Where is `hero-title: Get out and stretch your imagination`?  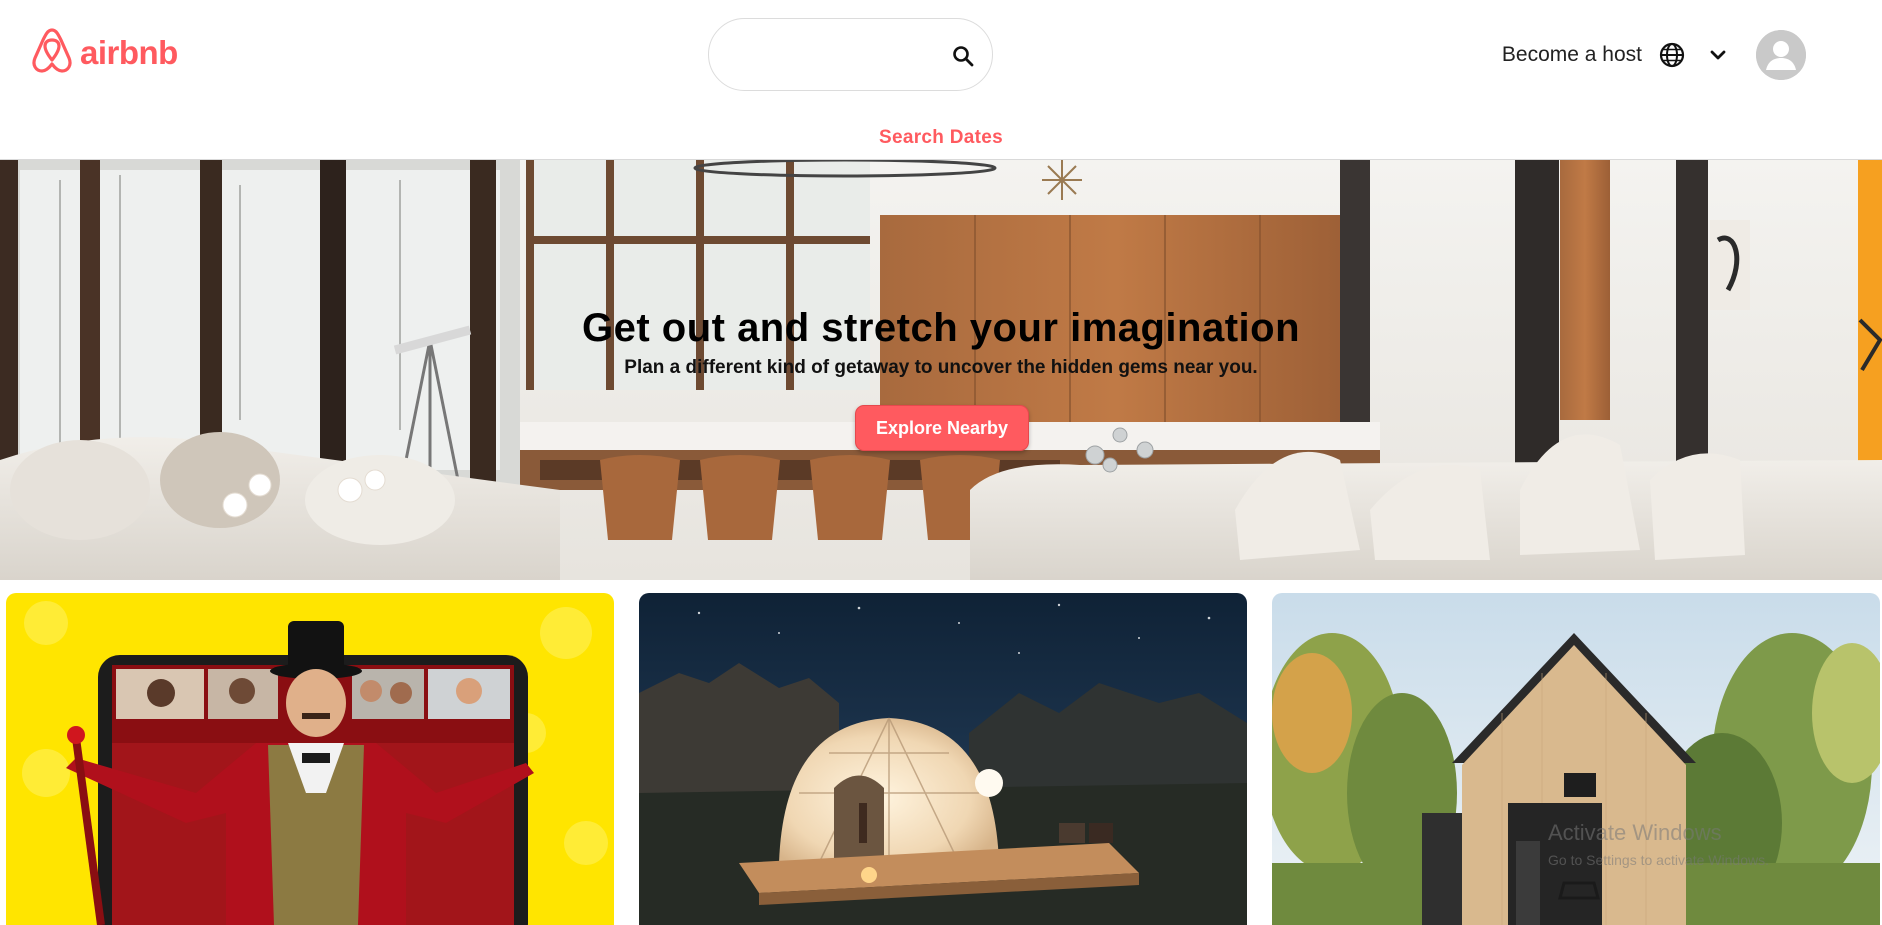 hero-title: Get out and stretch your imagination is located at coordinates (941, 328).